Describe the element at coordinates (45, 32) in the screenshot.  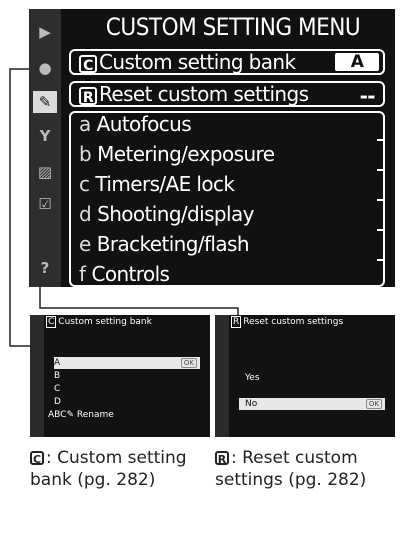
I see `playback-menu-icon: ▶` at that location.